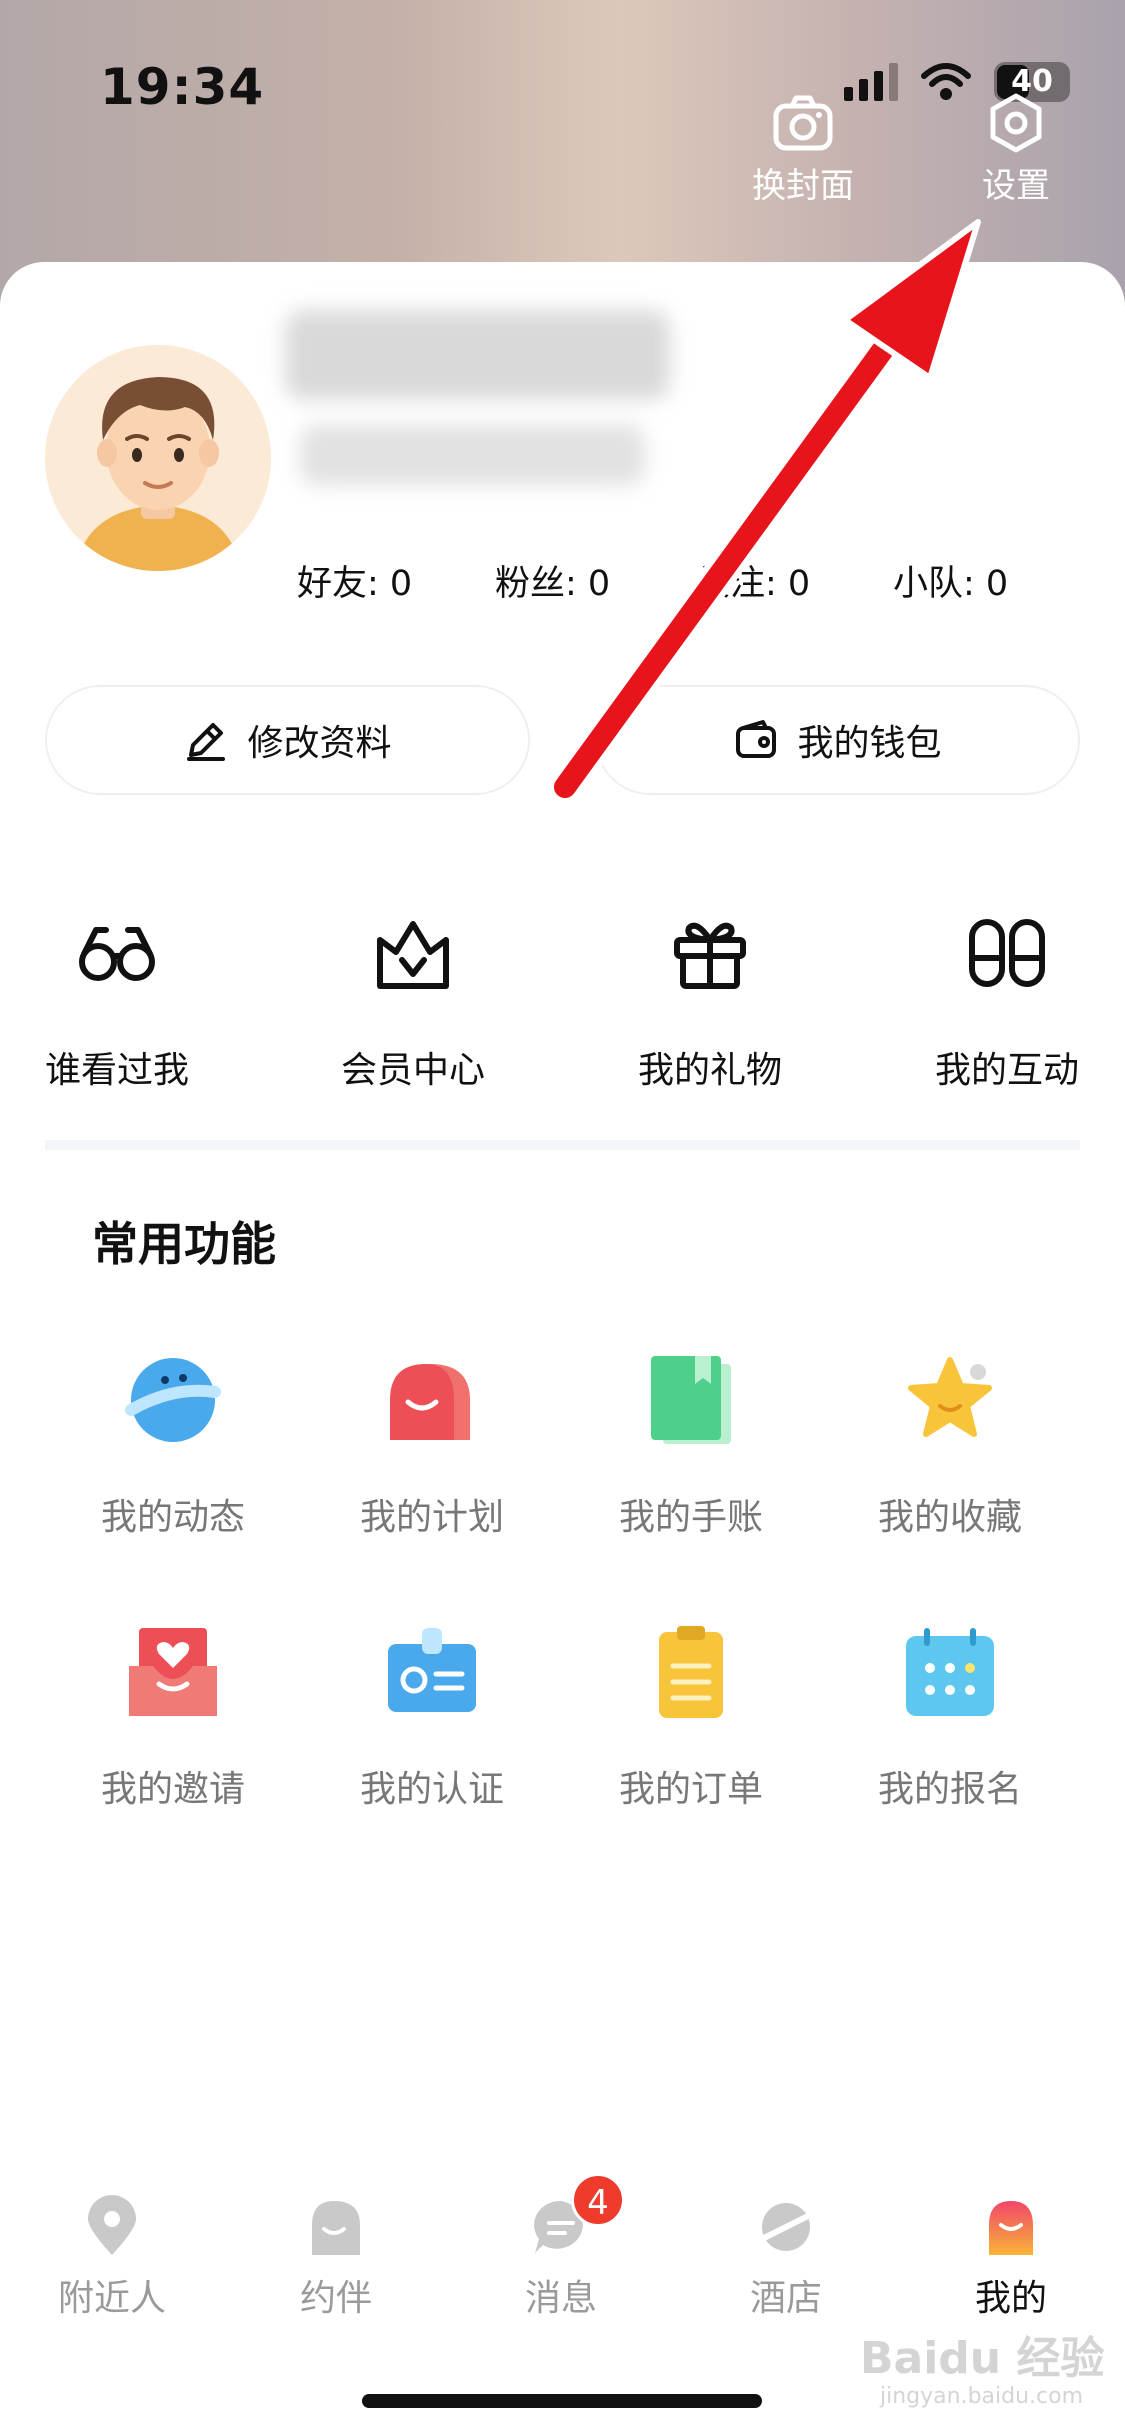 The image size is (1125, 2436). Describe the element at coordinates (173, 1717) in the screenshot. I see `func-my-invitations: 我的邀请` at that location.